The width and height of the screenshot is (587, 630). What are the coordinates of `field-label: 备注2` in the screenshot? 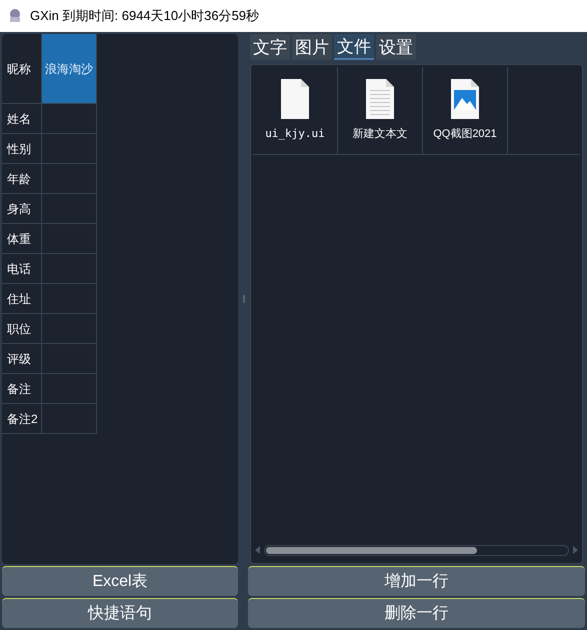 It's located at (22, 419).